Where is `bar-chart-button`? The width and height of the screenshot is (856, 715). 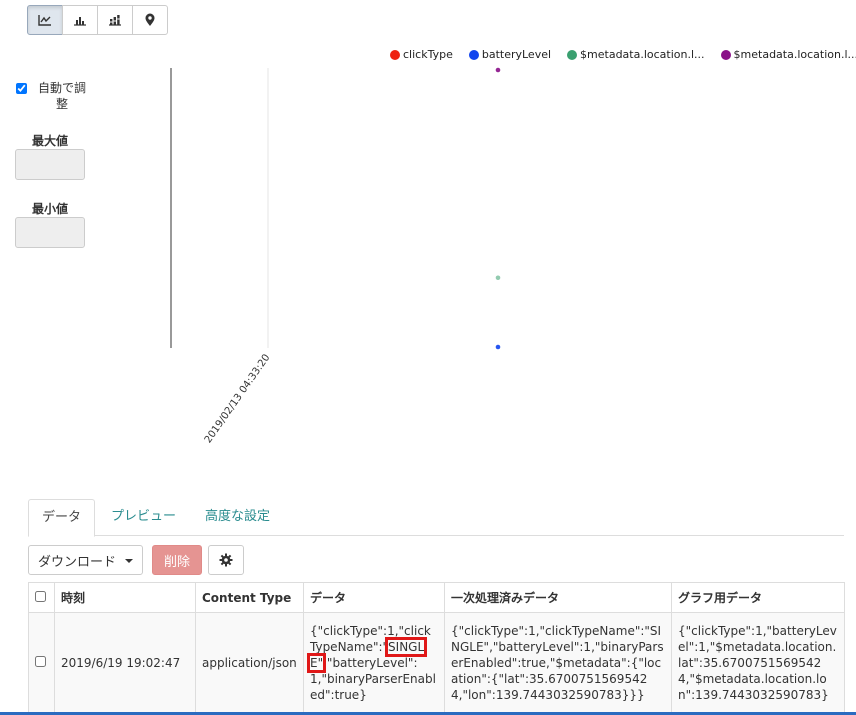 bar-chart-button is located at coordinates (80, 20).